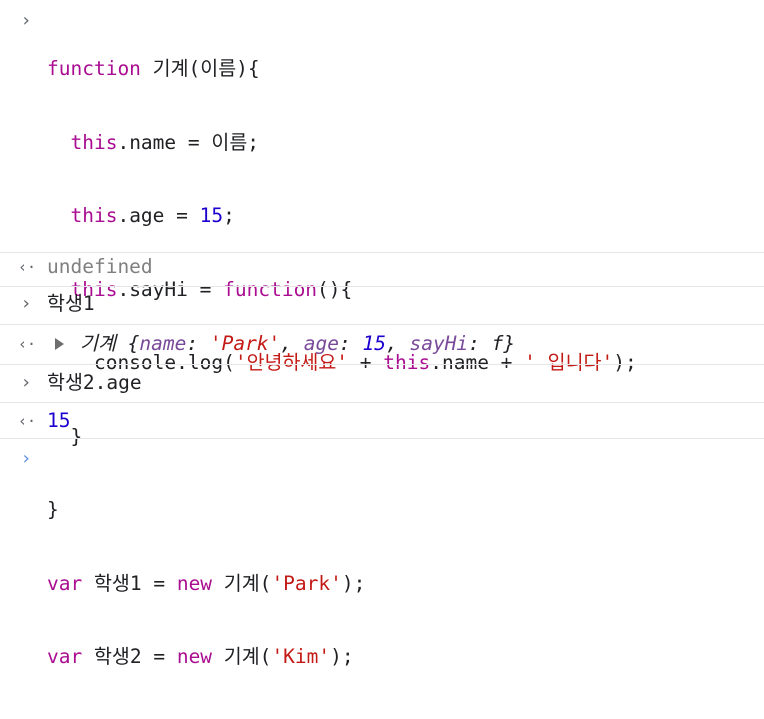  What do you see at coordinates (200, 68) in the screenshot?
I see `code-token: 기계(이름){` at bounding box center [200, 68].